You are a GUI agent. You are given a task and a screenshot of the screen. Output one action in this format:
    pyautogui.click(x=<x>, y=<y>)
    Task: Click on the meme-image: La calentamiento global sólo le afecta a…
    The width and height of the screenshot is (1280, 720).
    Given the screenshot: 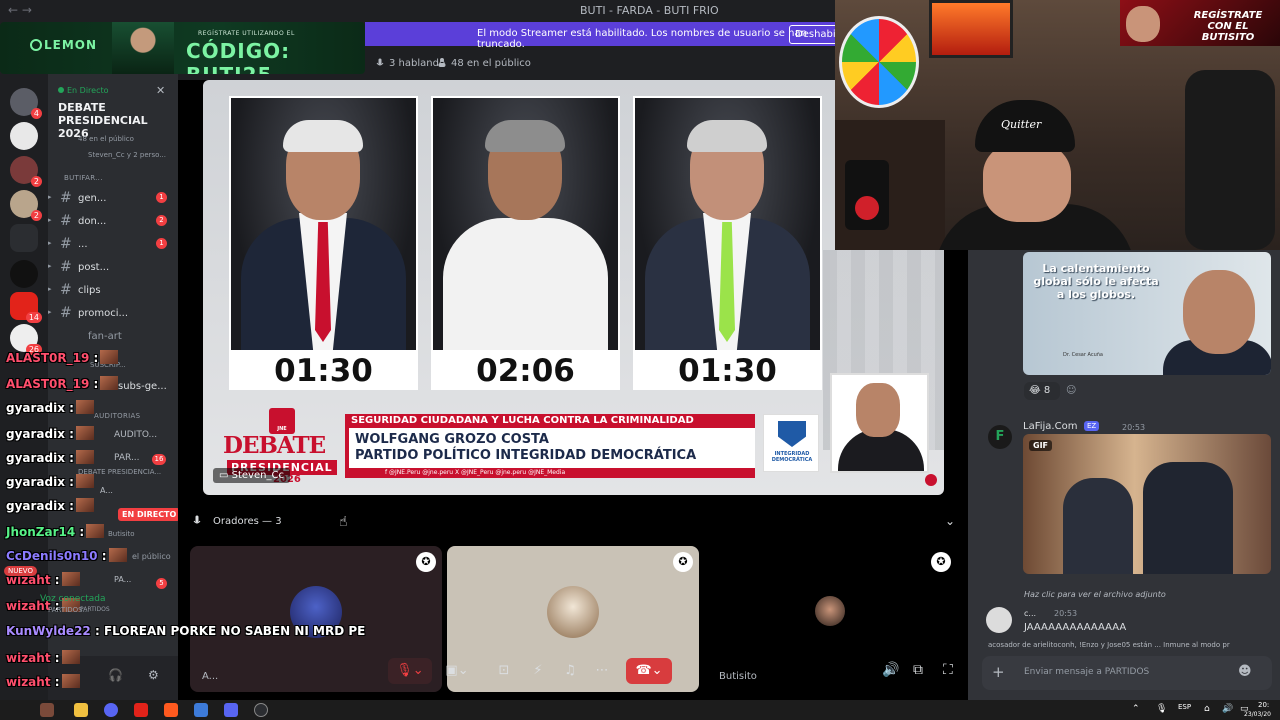 What is the action you would take?
    pyautogui.click(x=1147, y=313)
    